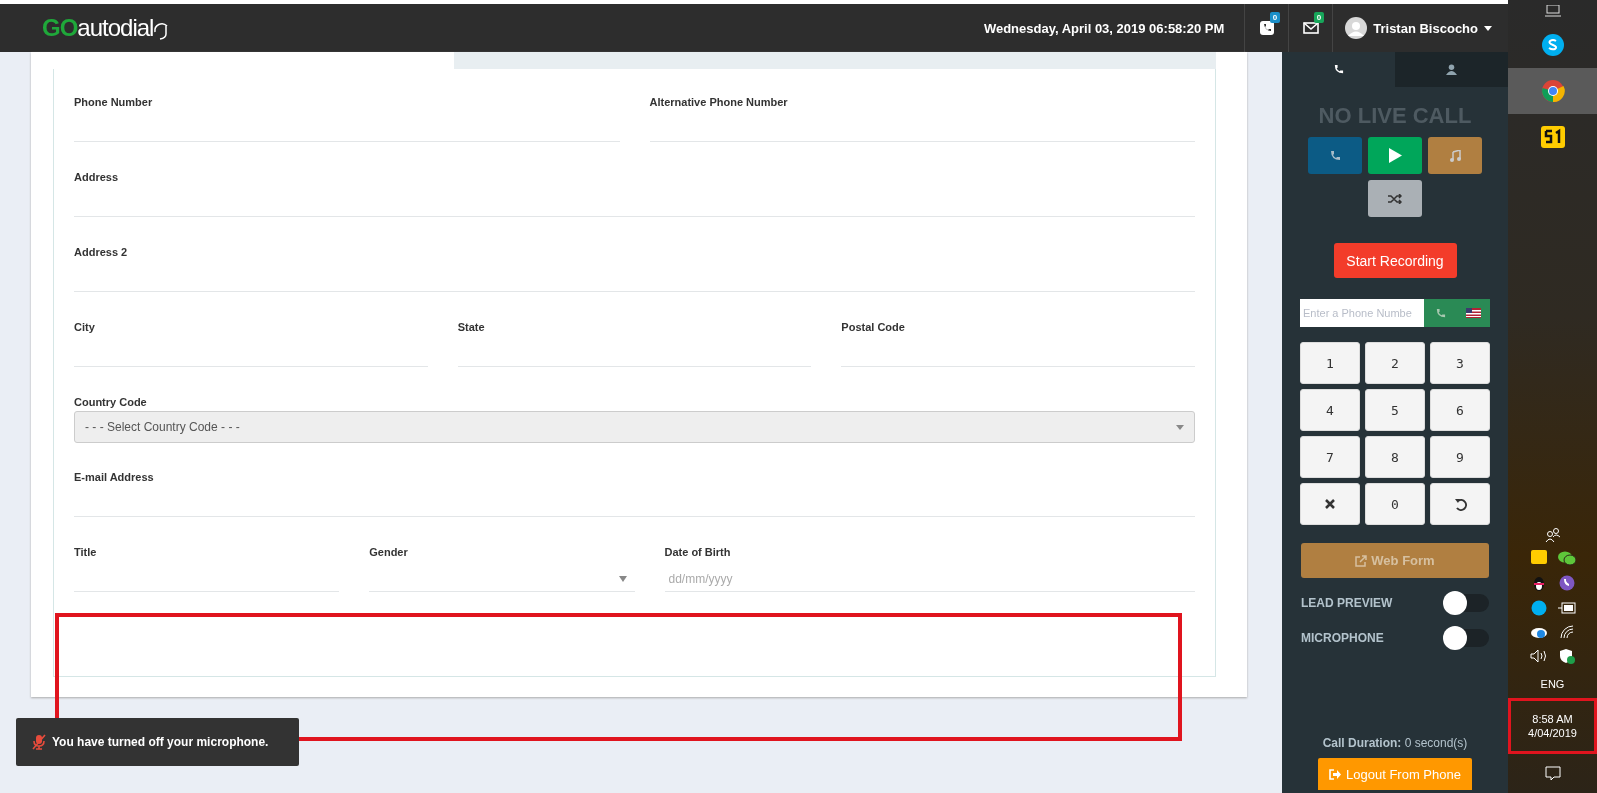 This screenshot has height=793, width=1597. I want to click on shuffle-button, so click(1395, 198).